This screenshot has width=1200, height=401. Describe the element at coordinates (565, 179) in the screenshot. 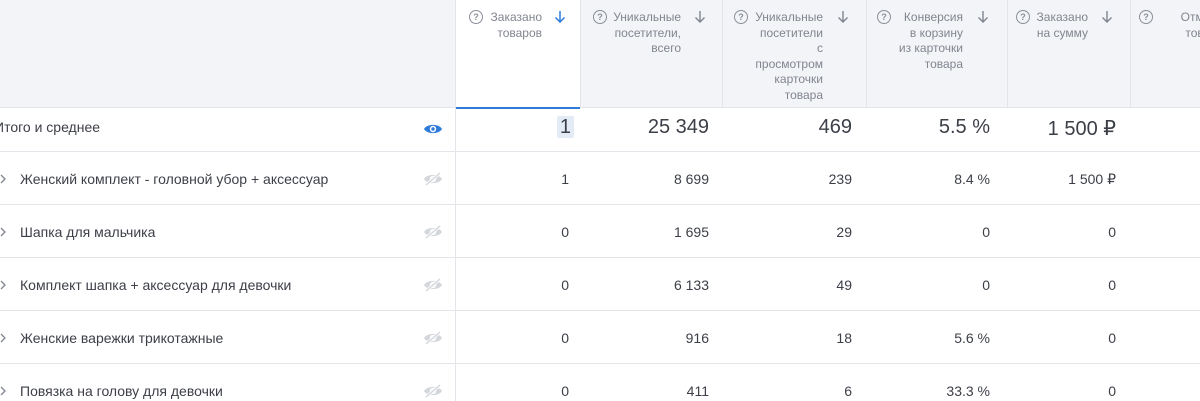

I see `ordered-value: 1` at that location.